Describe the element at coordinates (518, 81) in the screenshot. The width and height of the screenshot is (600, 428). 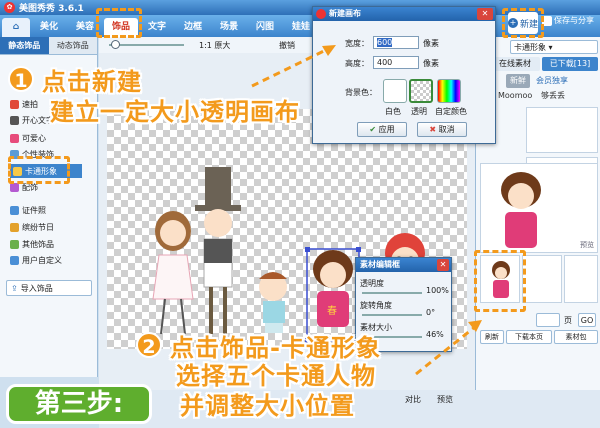
I see `filter-fresh: 新鲜` at that location.